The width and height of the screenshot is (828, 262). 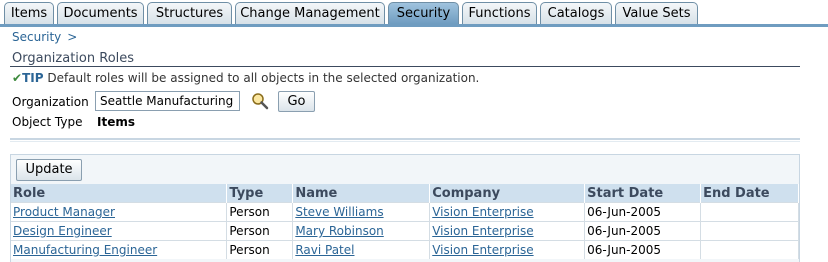 I want to click on tab-documents: Documents, so click(x=100, y=13).